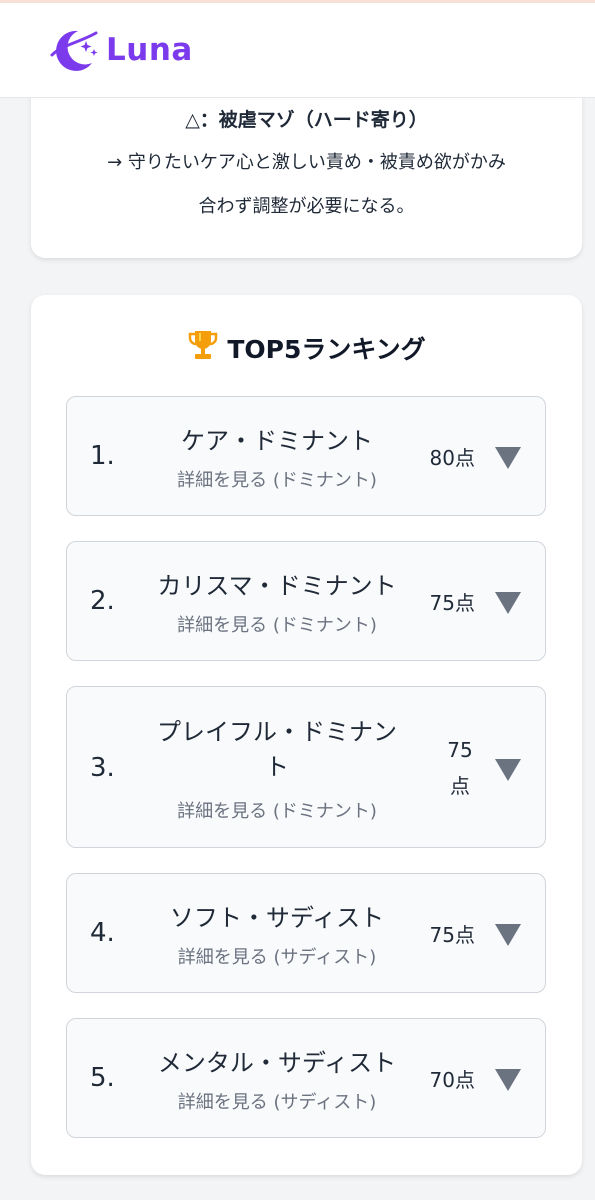  Describe the element at coordinates (277, 918) in the screenshot. I see `rank-name: ソフト・サディスト` at that location.